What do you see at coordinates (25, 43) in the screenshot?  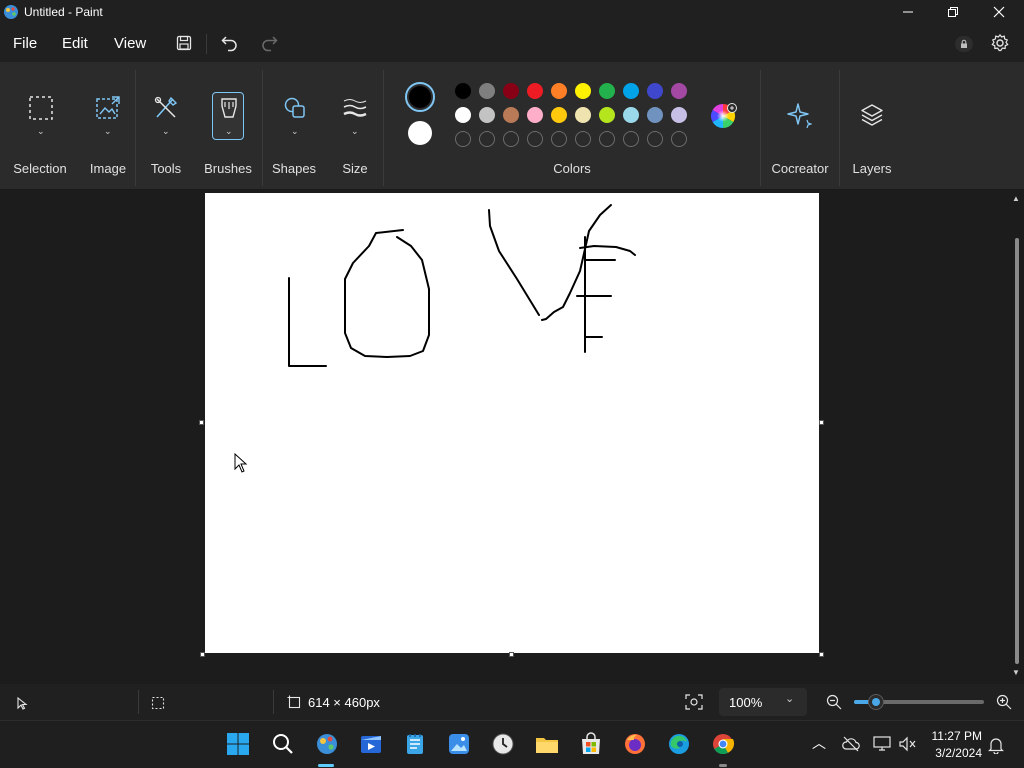 I see `menu-file: File` at bounding box center [25, 43].